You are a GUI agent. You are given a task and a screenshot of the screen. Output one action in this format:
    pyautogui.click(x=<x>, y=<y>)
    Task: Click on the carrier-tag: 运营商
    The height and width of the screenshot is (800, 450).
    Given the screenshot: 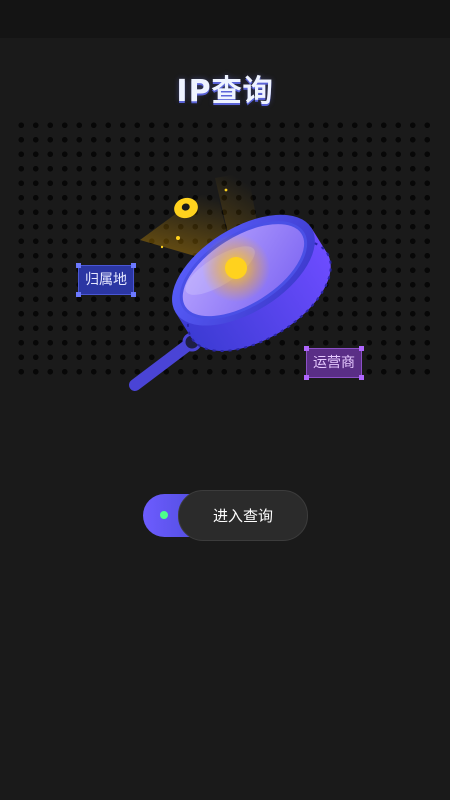 What is the action you would take?
    pyautogui.click(x=334, y=363)
    